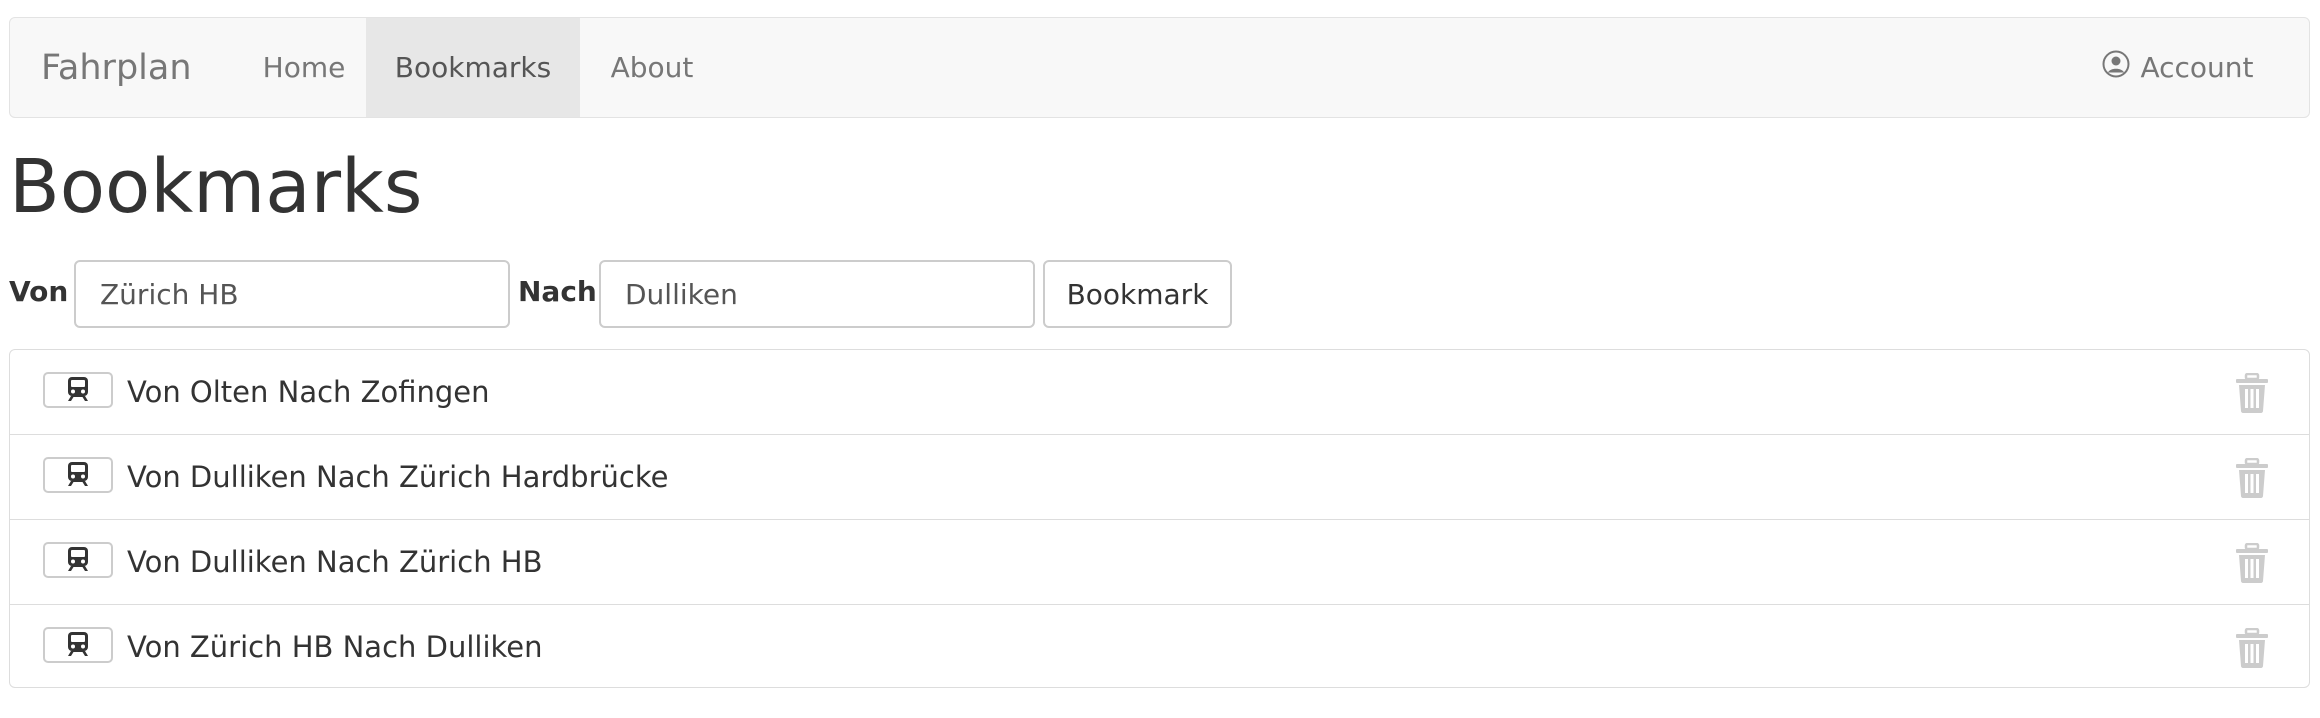 The height and width of the screenshot is (718, 2320). What do you see at coordinates (557, 291) in the screenshot?
I see `nach-label: Nach` at bounding box center [557, 291].